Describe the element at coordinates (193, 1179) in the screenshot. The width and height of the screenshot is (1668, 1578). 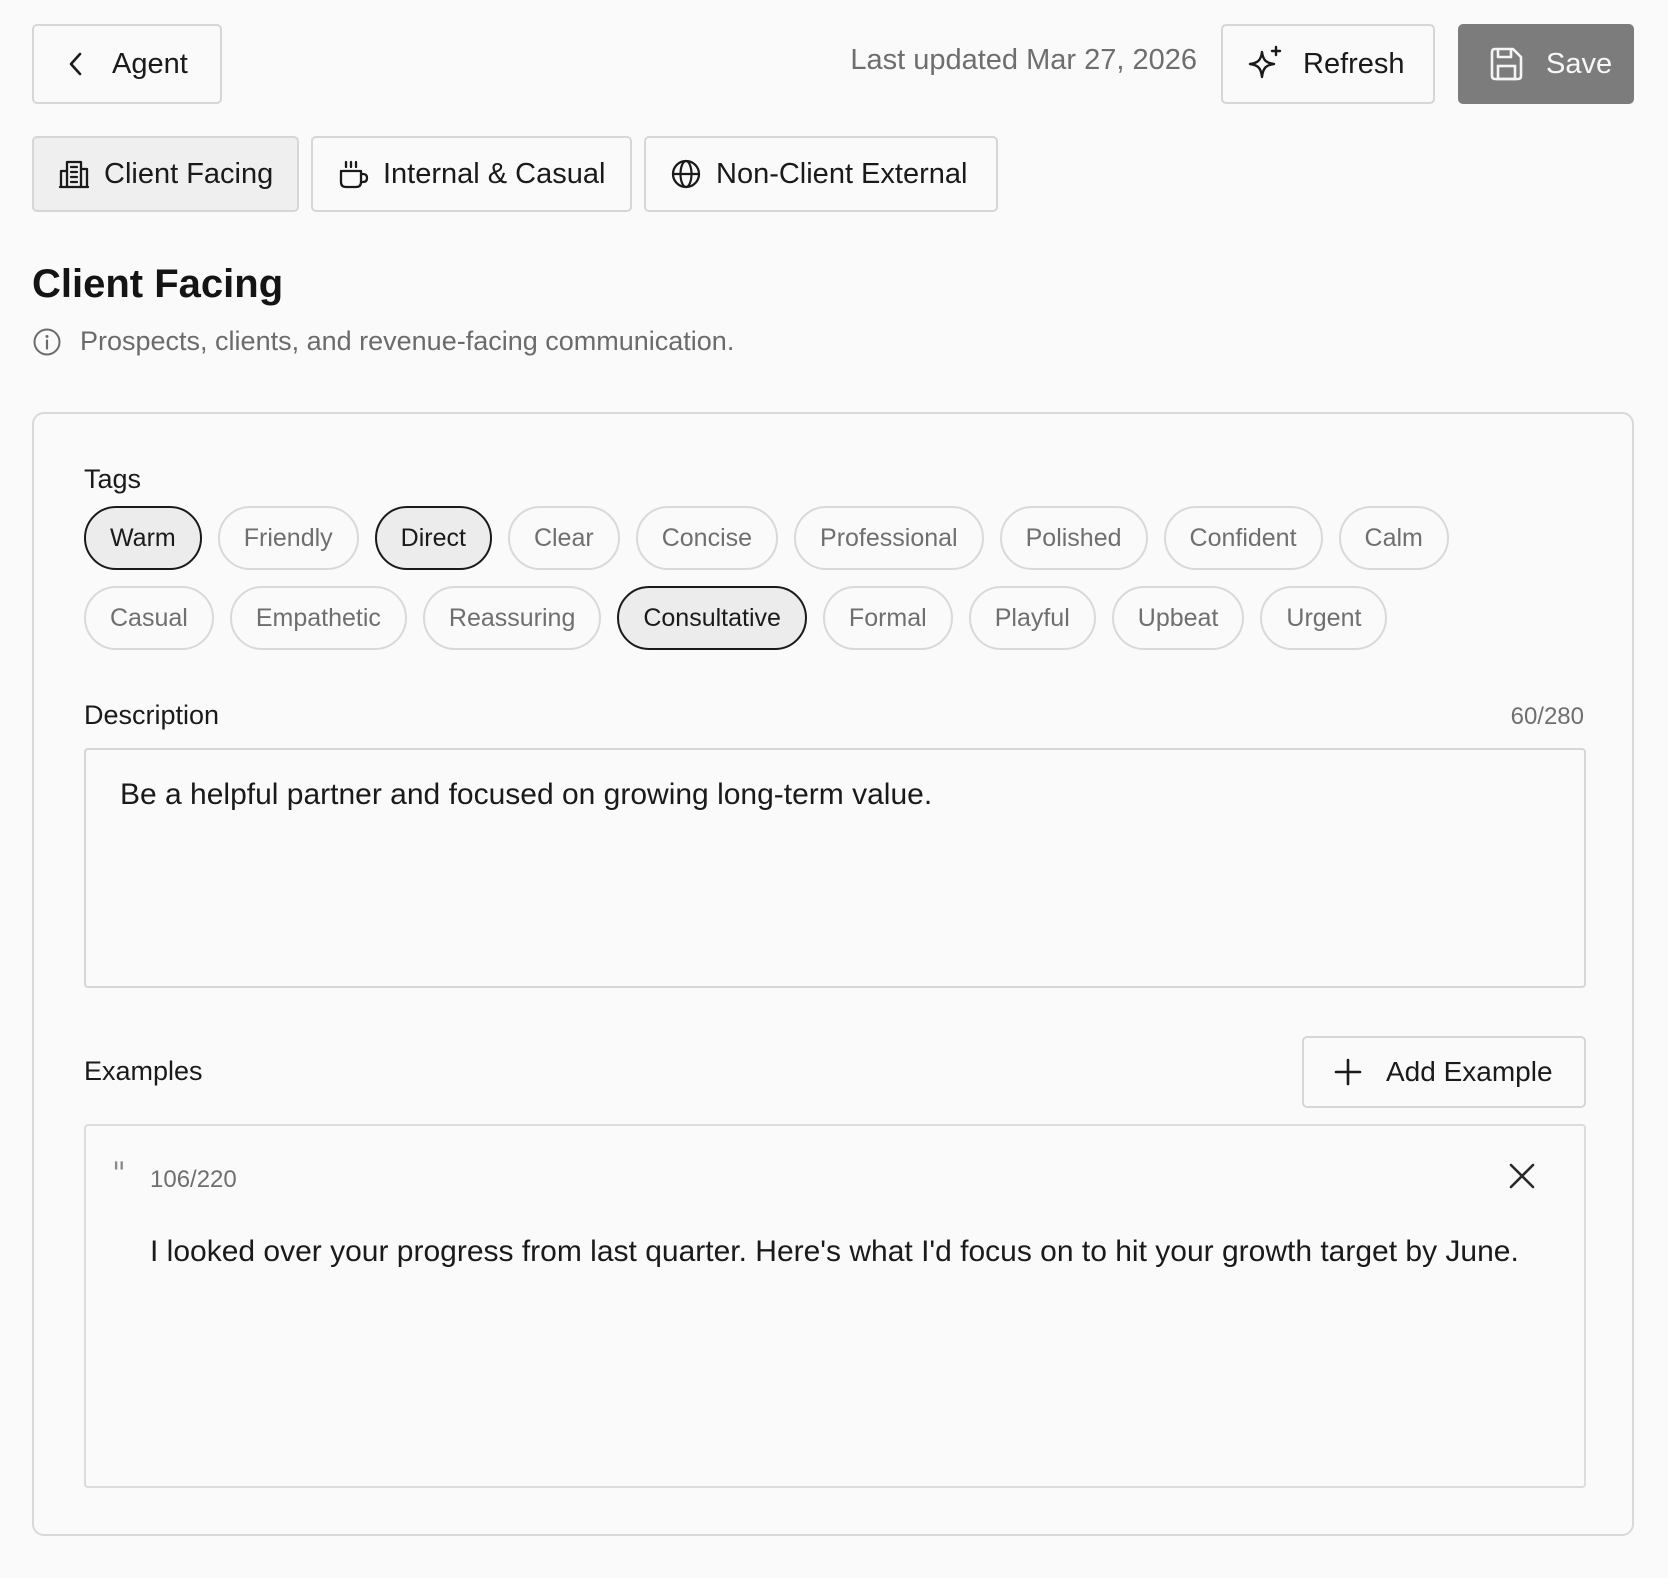
I see `example-char-count: 106/220` at that location.